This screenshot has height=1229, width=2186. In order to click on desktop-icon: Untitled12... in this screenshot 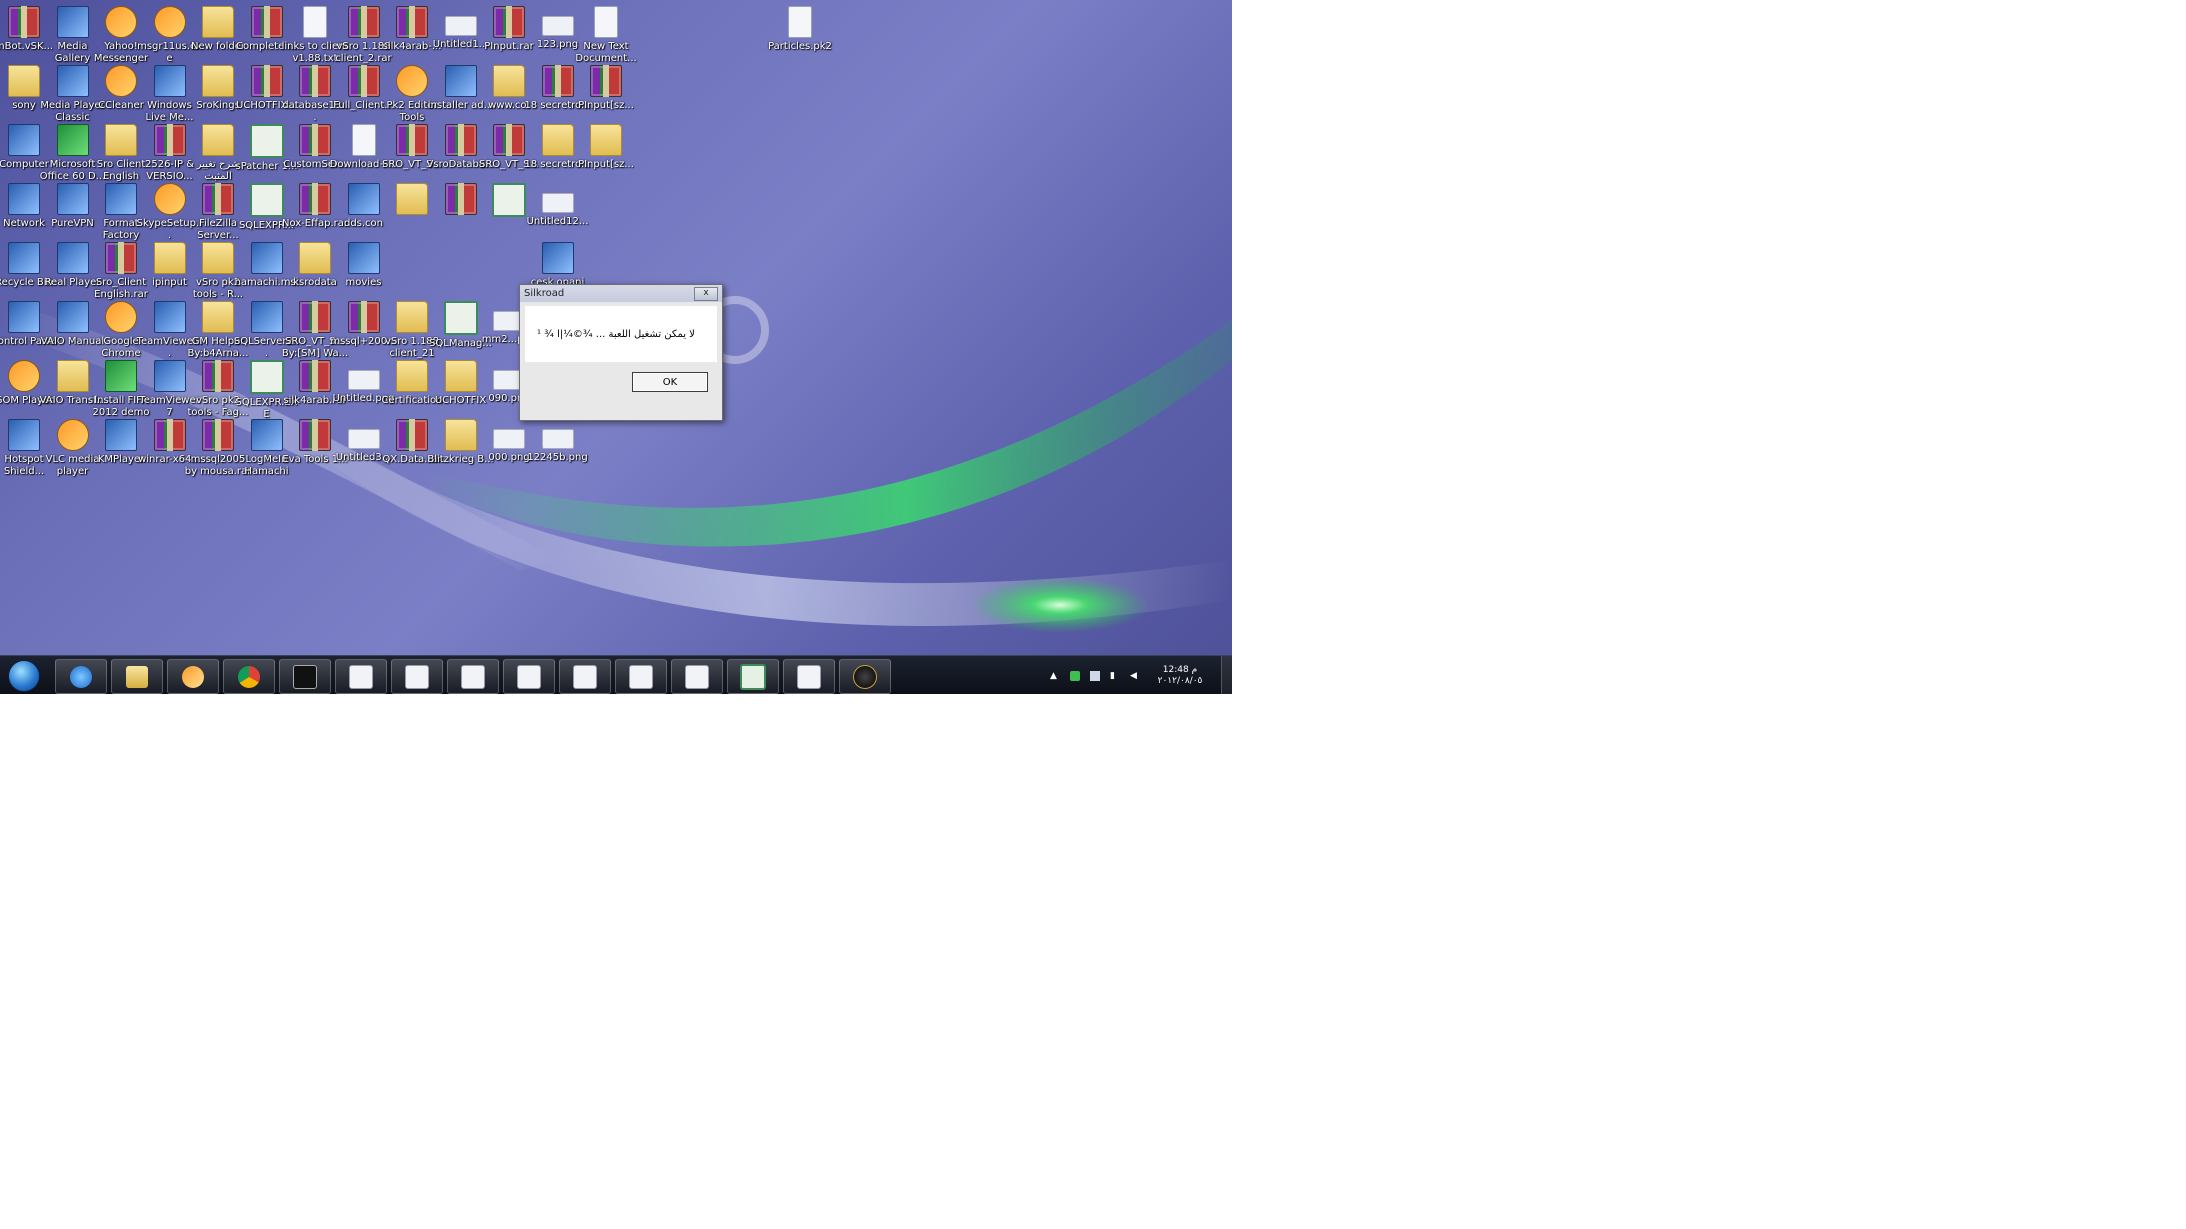, I will do `click(558, 205)`.